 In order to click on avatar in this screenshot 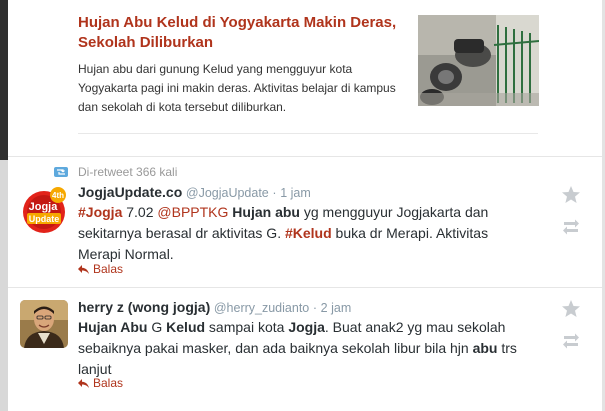, I will do `click(44, 324)`.